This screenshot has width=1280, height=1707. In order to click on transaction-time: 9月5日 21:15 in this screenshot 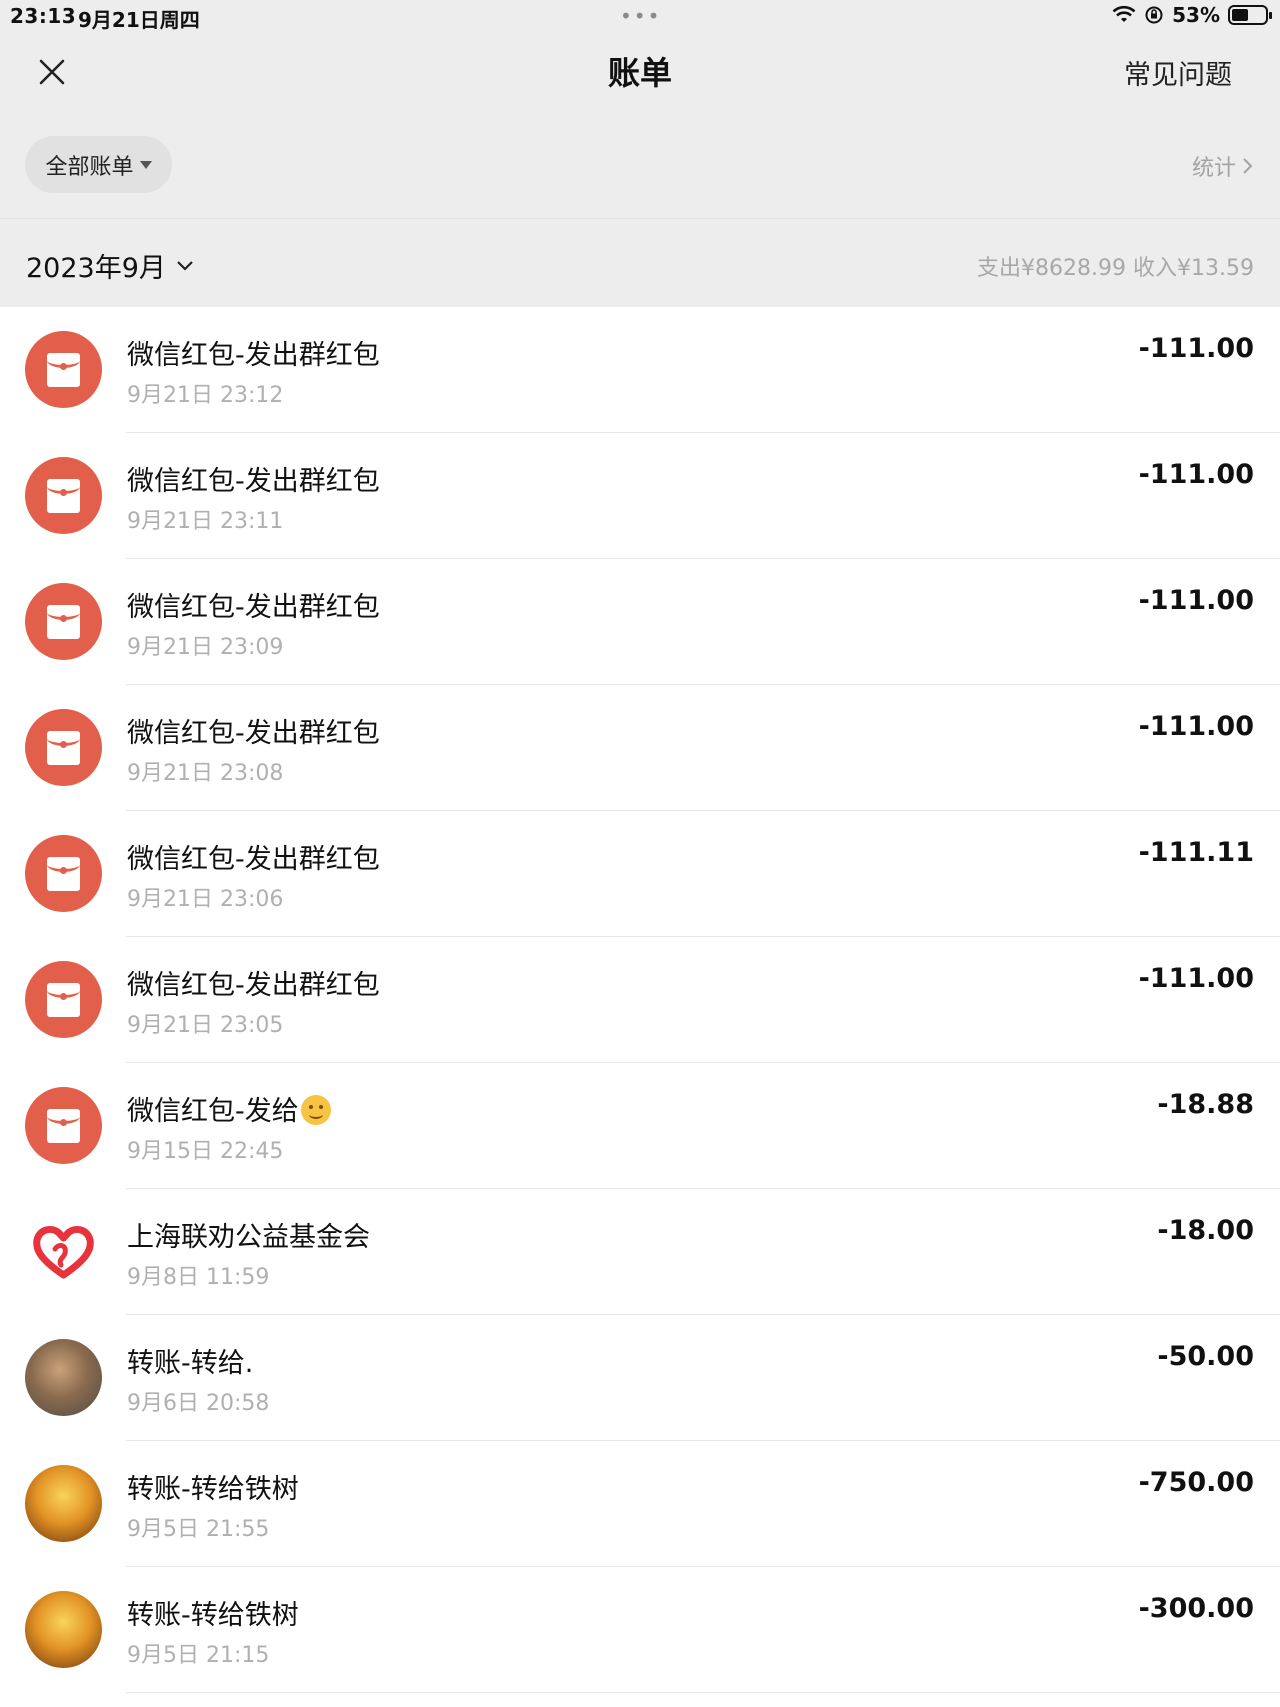, I will do `click(198, 1655)`.